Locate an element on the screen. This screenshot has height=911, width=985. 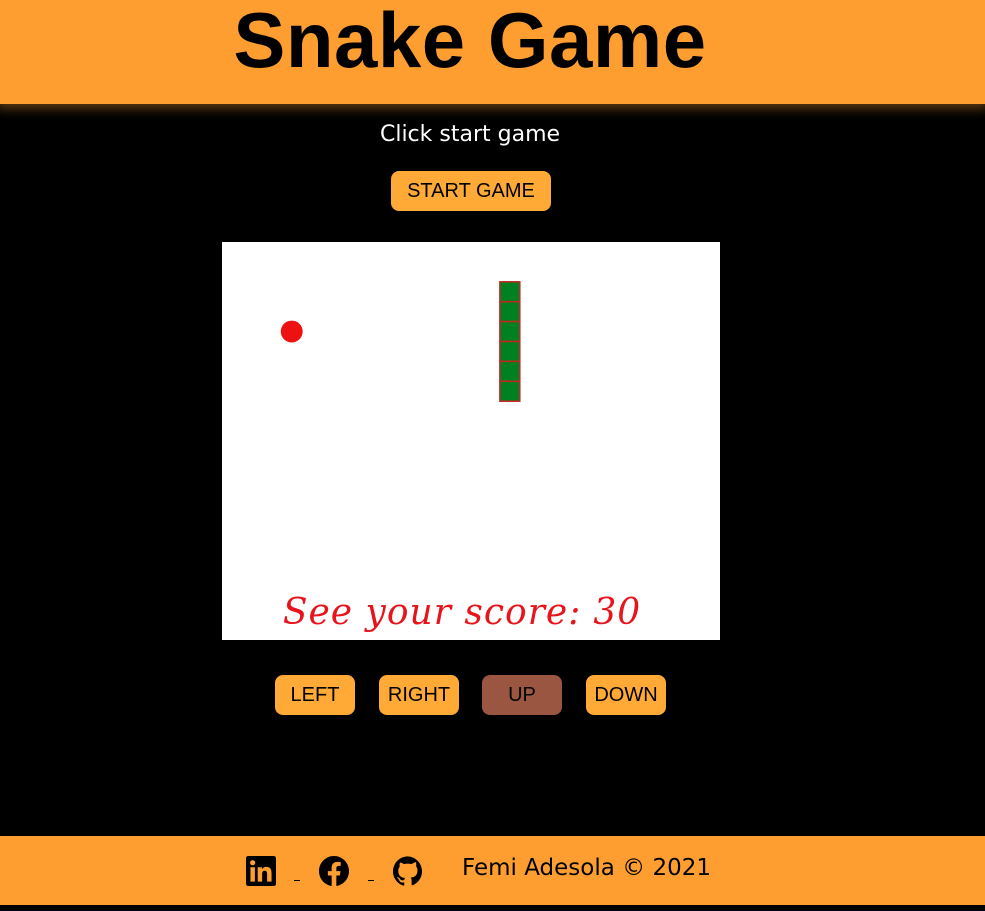
linkedin-icon is located at coordinates (261, 871).